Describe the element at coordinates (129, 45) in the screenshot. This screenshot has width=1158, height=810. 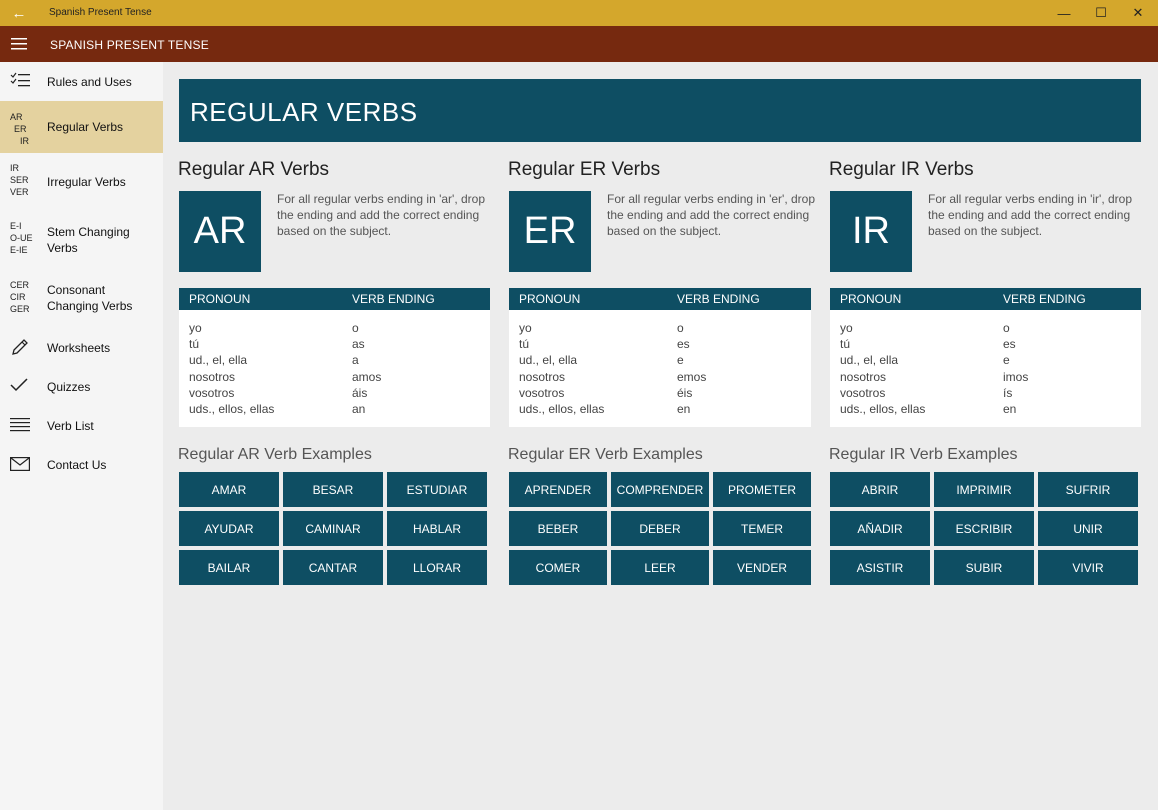
I see `app-title: SPANISH PRESENT TENSE` at that location.